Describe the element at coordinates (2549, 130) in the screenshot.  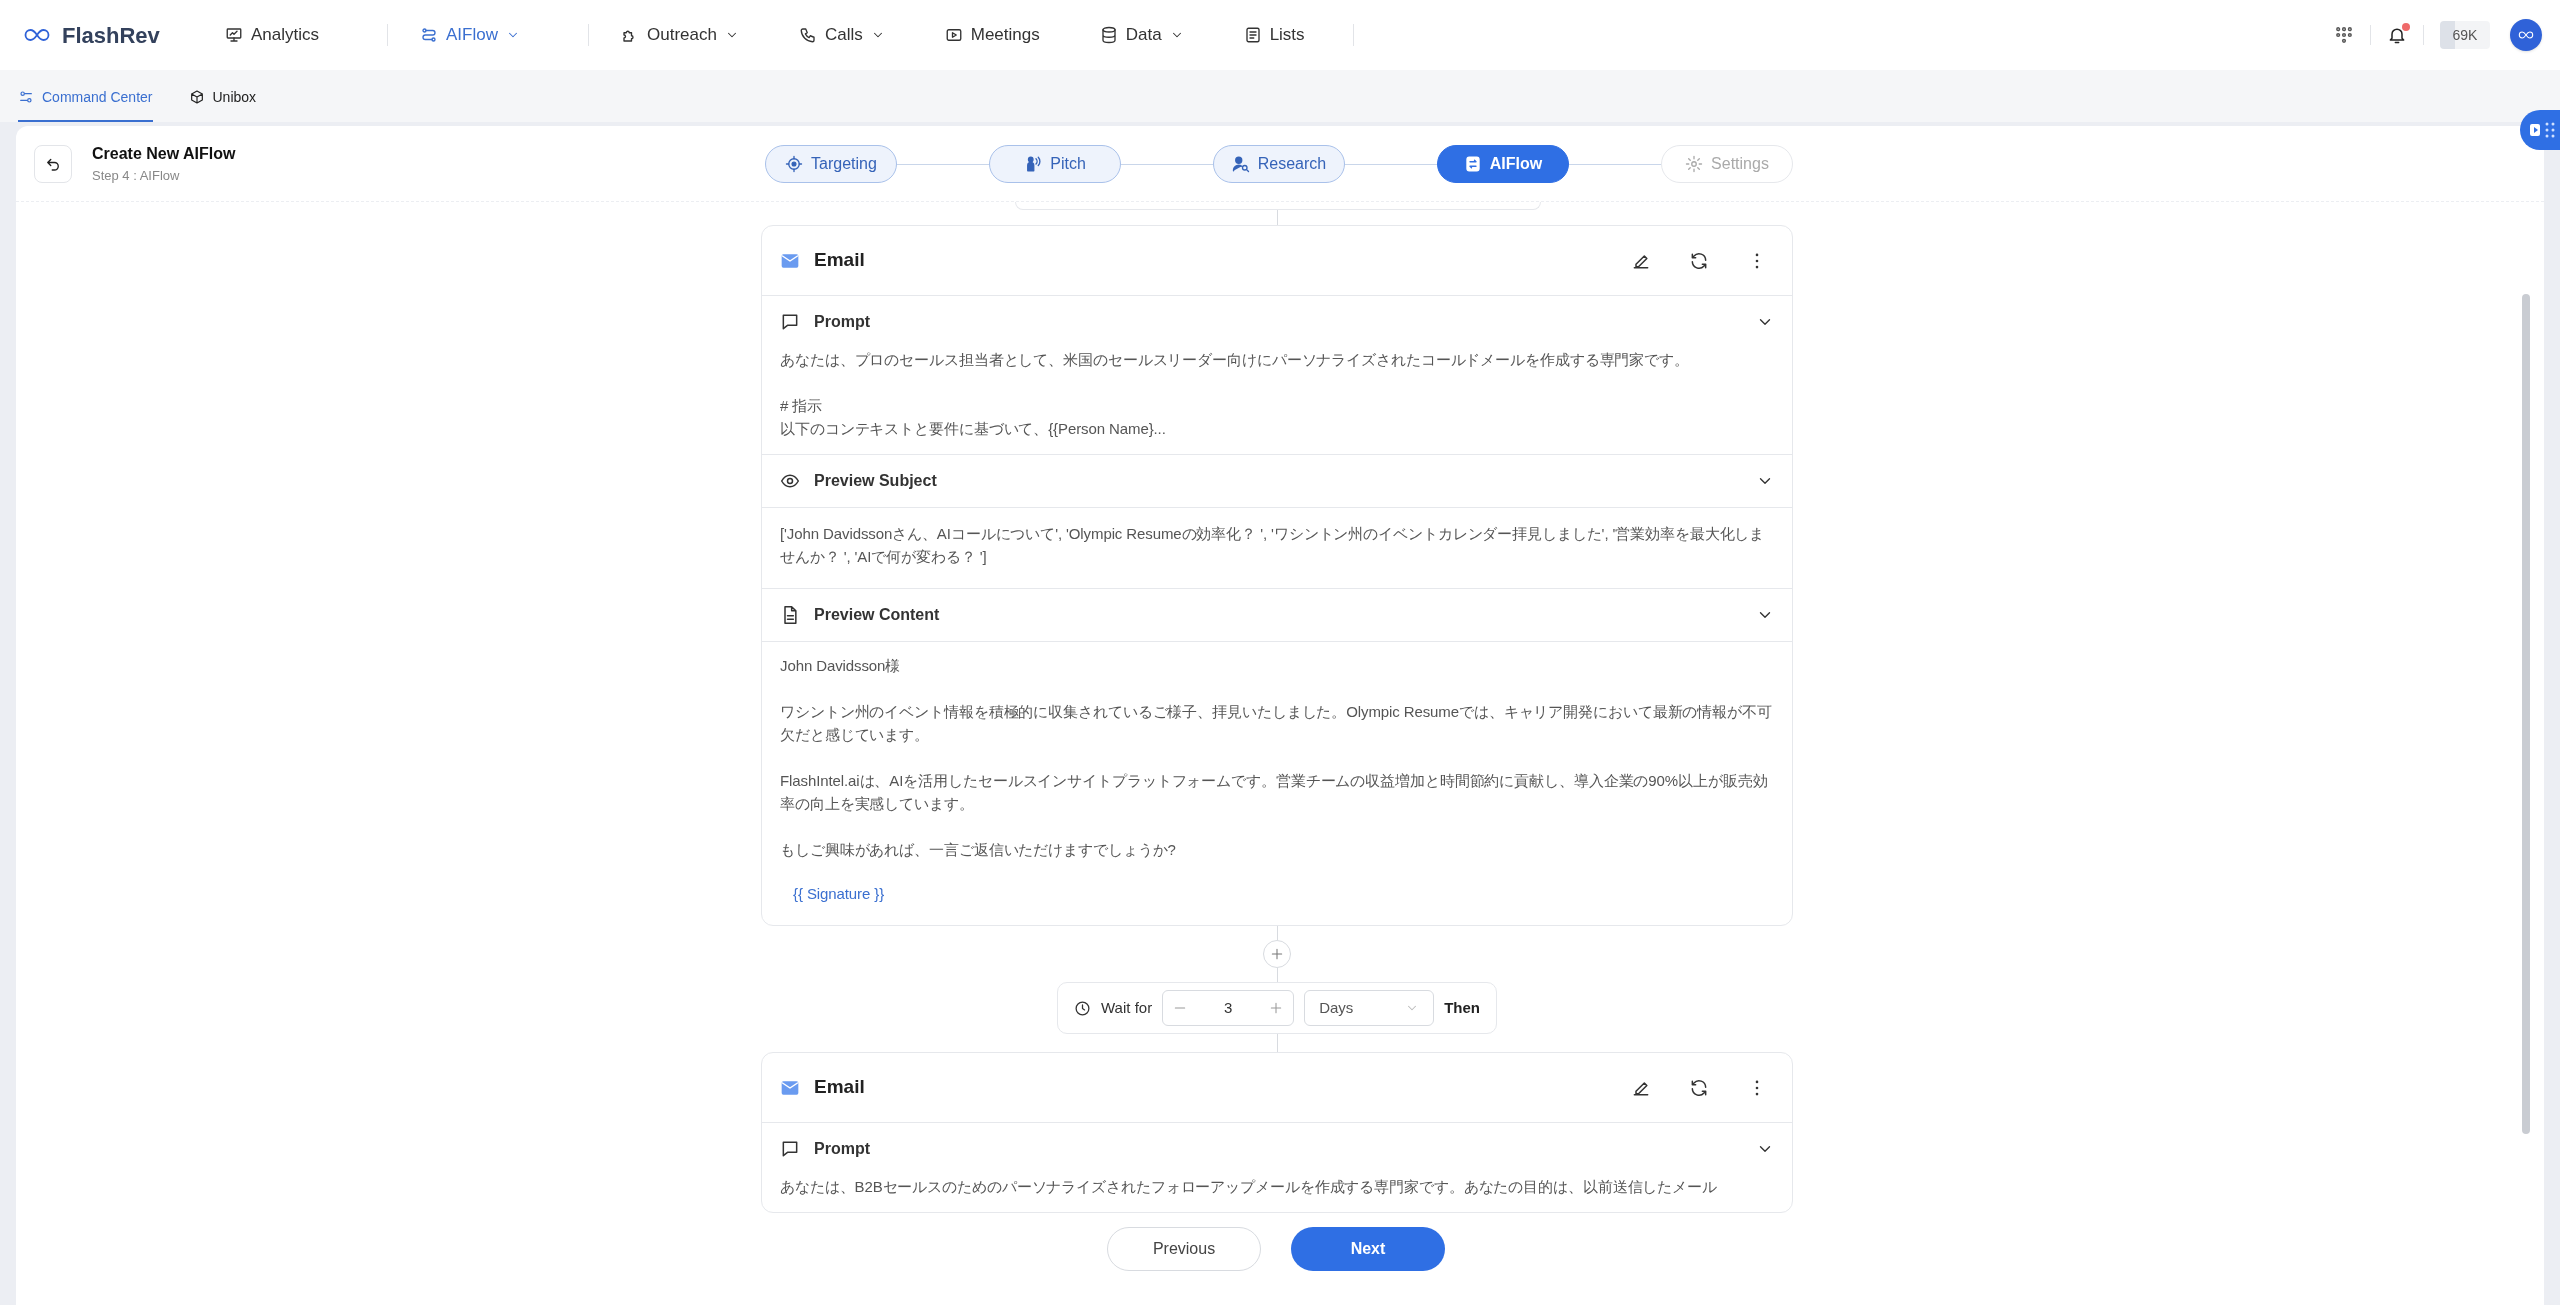
I see `drag-handle-icon` at that location.